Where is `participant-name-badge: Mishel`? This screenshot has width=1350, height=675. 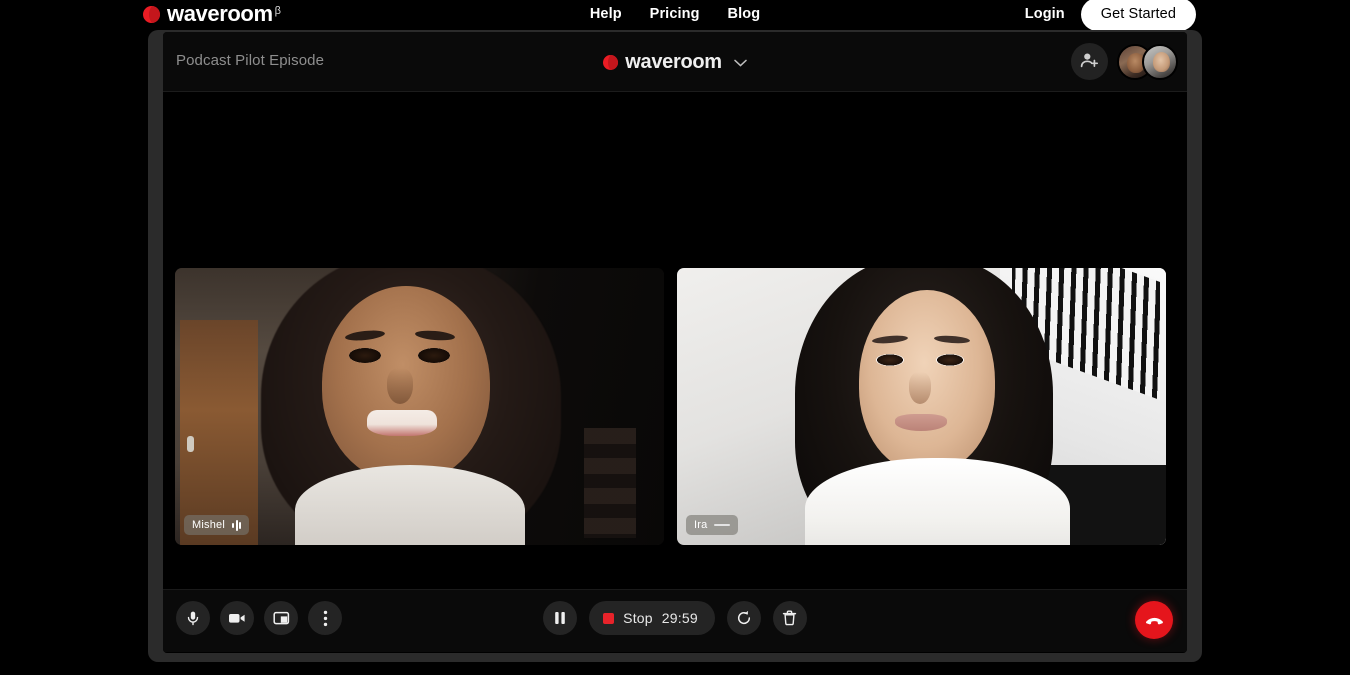 participant-name-badge: Mishel is located at coordinates (216, 525).